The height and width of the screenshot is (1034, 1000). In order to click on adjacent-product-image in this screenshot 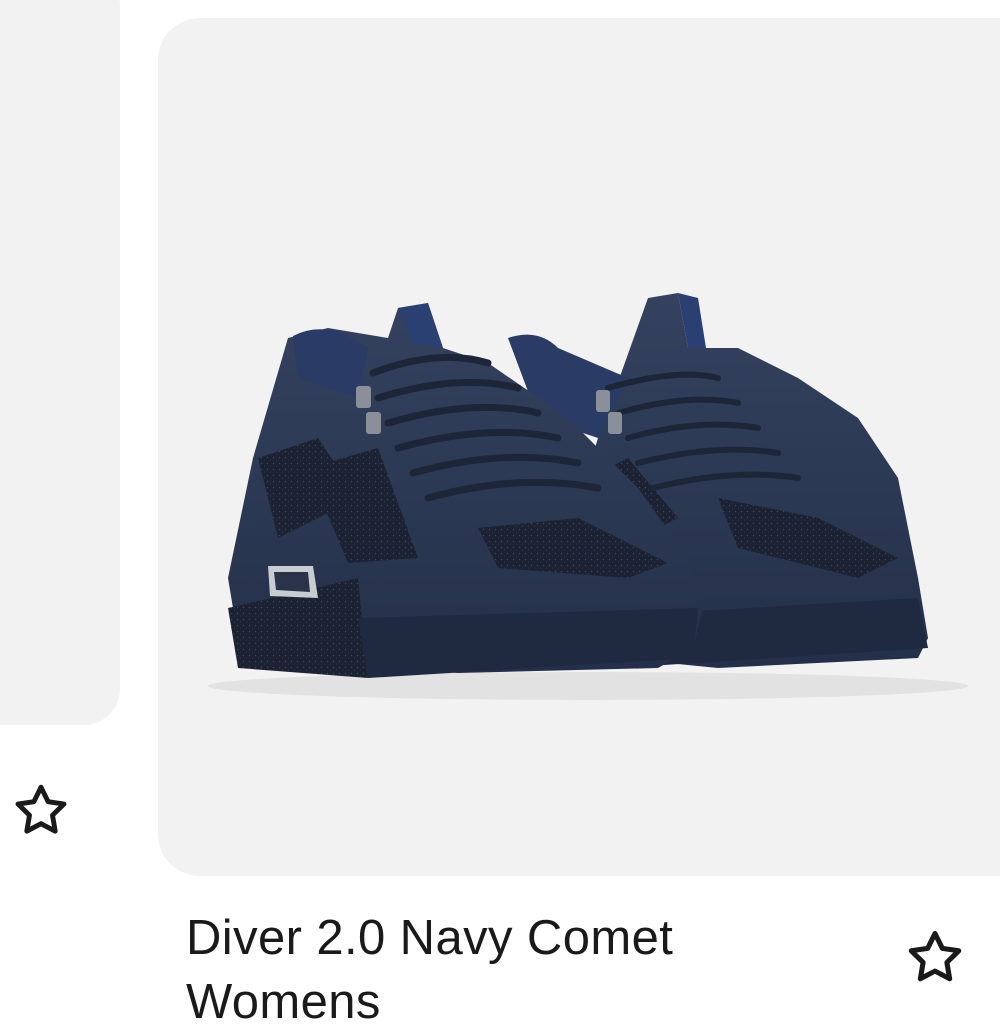, I will do `click(60, 362)`.